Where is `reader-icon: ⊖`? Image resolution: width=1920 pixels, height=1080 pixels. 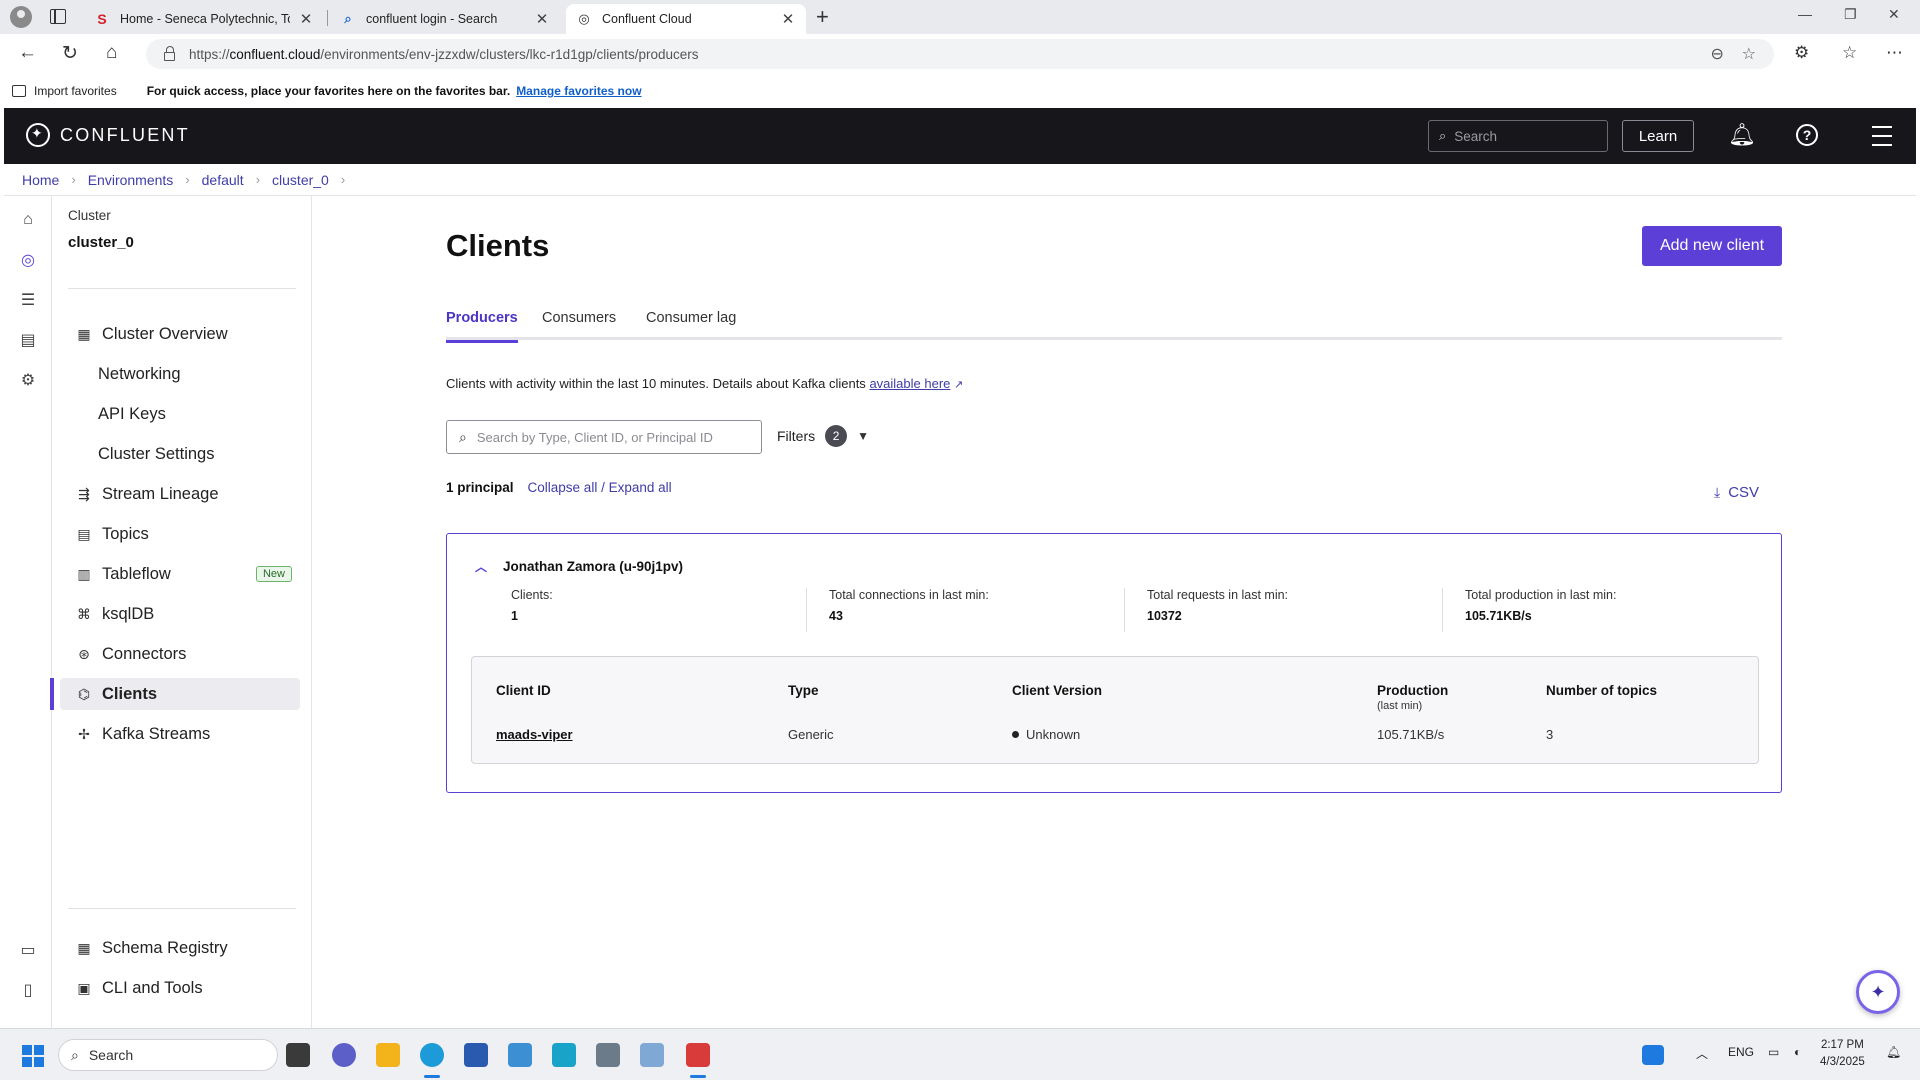 reader-icon: ⊖ is located at coordinates (1716, 54).